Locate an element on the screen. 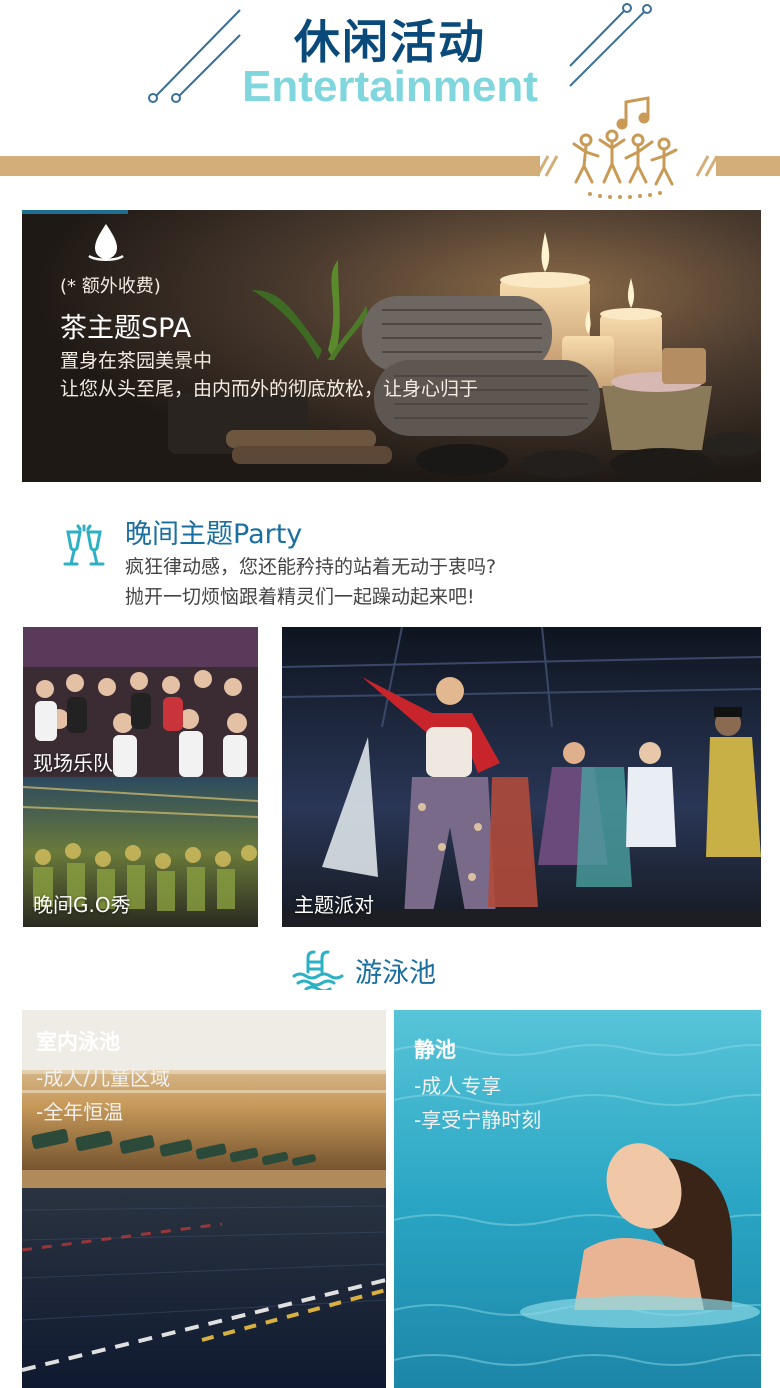 The height and width of the screenshot is (1388, 780). theme-party-photo: 主题派对 is located at coordinates (521, 777).